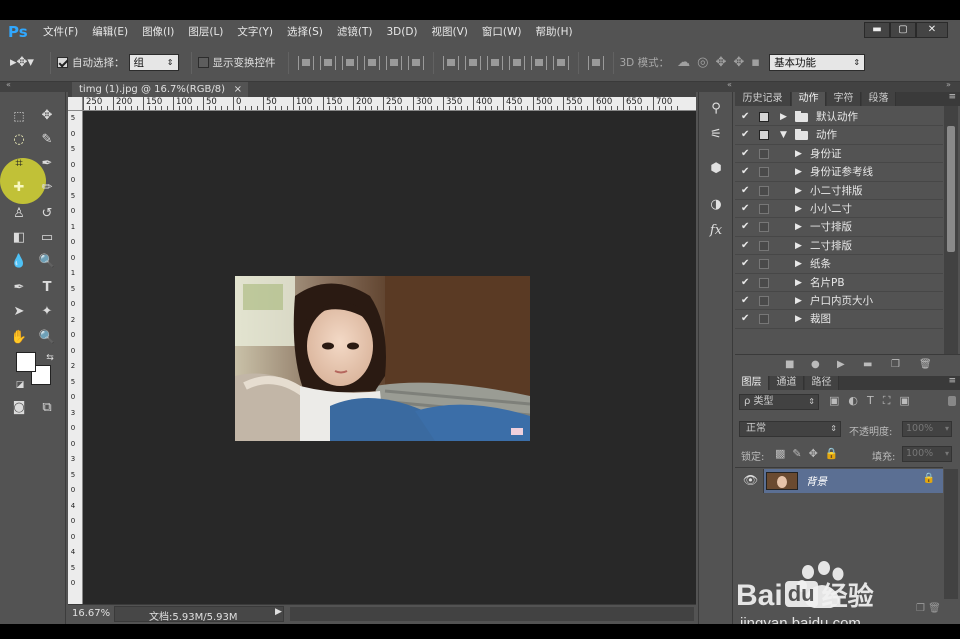 This screenshot has height=639, width=960. Describe the element at coordinates (305, 32) in the screenshot. I see `menu-item: 选择(S)` at that location.